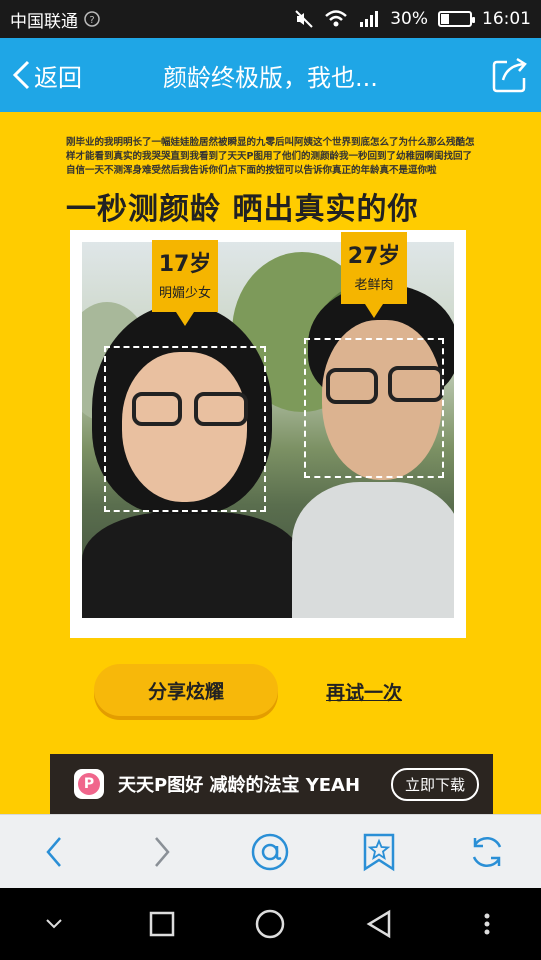 The image size is (541, 960). What do you see at coordinates (364, 691) in the screenshot?
I see `retry-link: 再试一次` at bounding box center [364, 691].